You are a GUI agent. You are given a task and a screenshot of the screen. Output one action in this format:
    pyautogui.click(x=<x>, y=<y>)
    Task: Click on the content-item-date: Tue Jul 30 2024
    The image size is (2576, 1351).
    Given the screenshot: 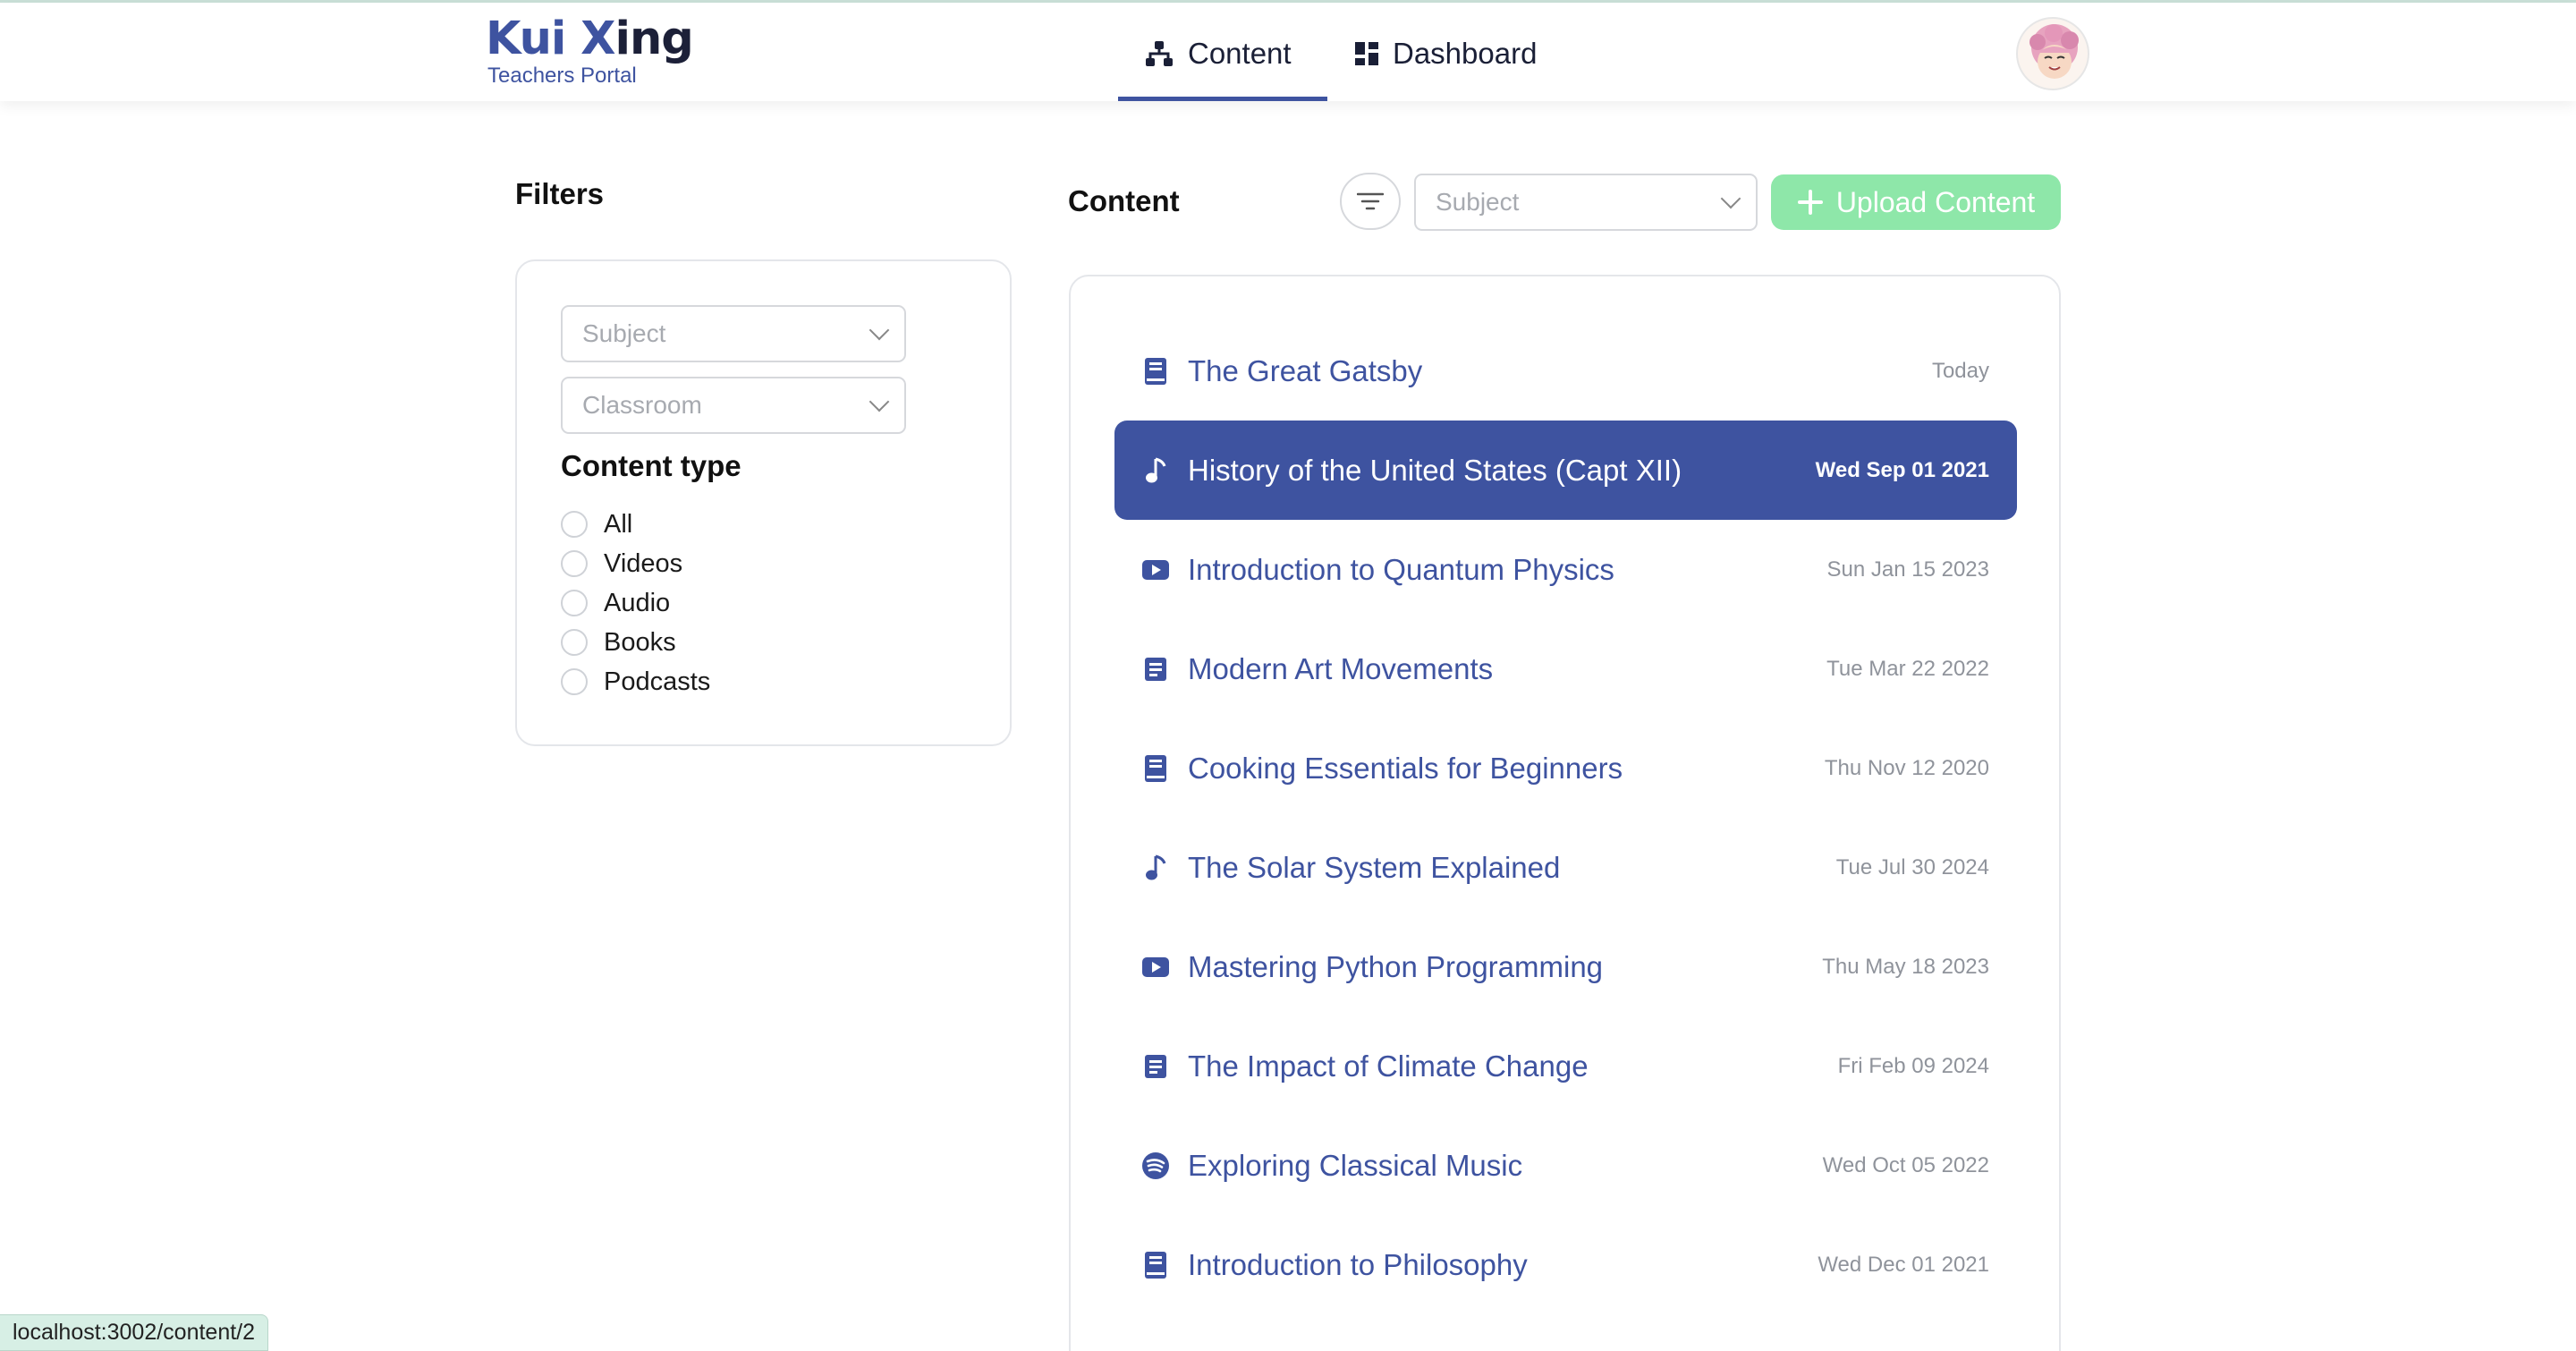 What is the action you would take?
    pyautogui.click(x=1912, y=867)
    